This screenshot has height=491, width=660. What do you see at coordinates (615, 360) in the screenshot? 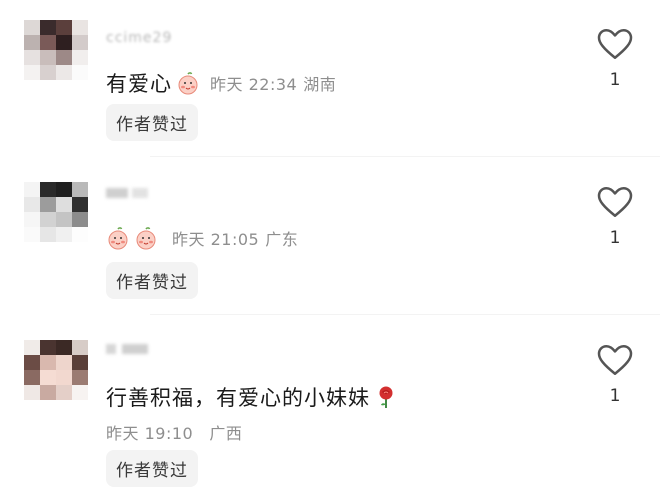
I see `heart-outline-icon` at bounding box center [615, 360].